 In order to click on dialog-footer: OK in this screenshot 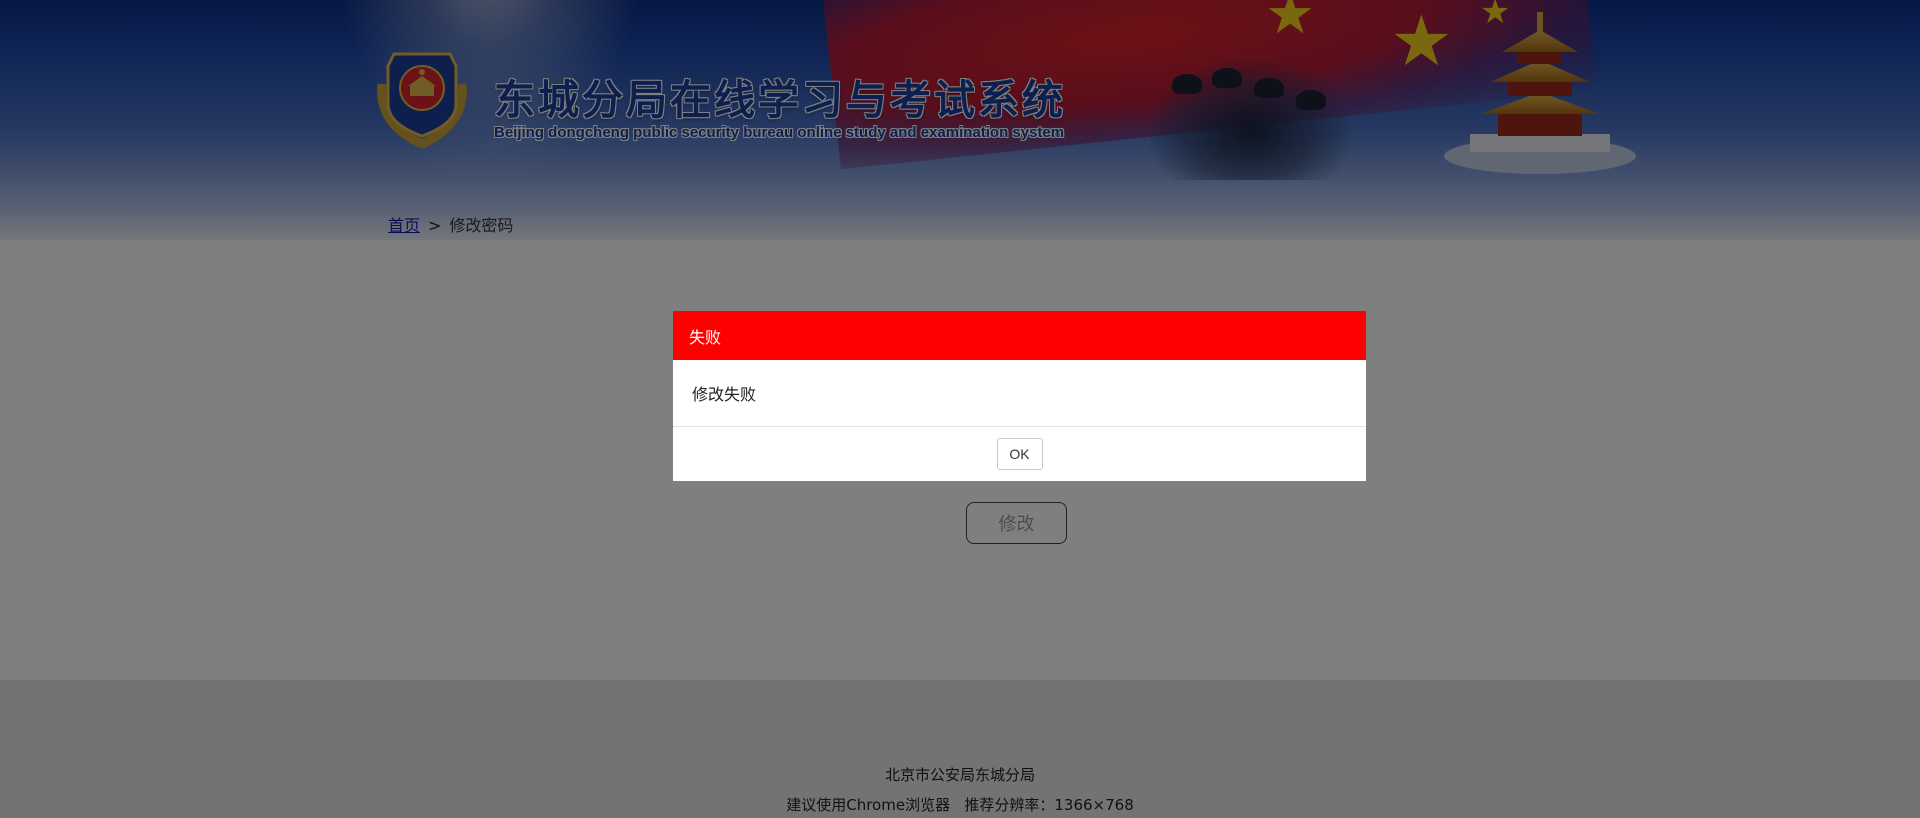, I will do `click(1019, 454)`.